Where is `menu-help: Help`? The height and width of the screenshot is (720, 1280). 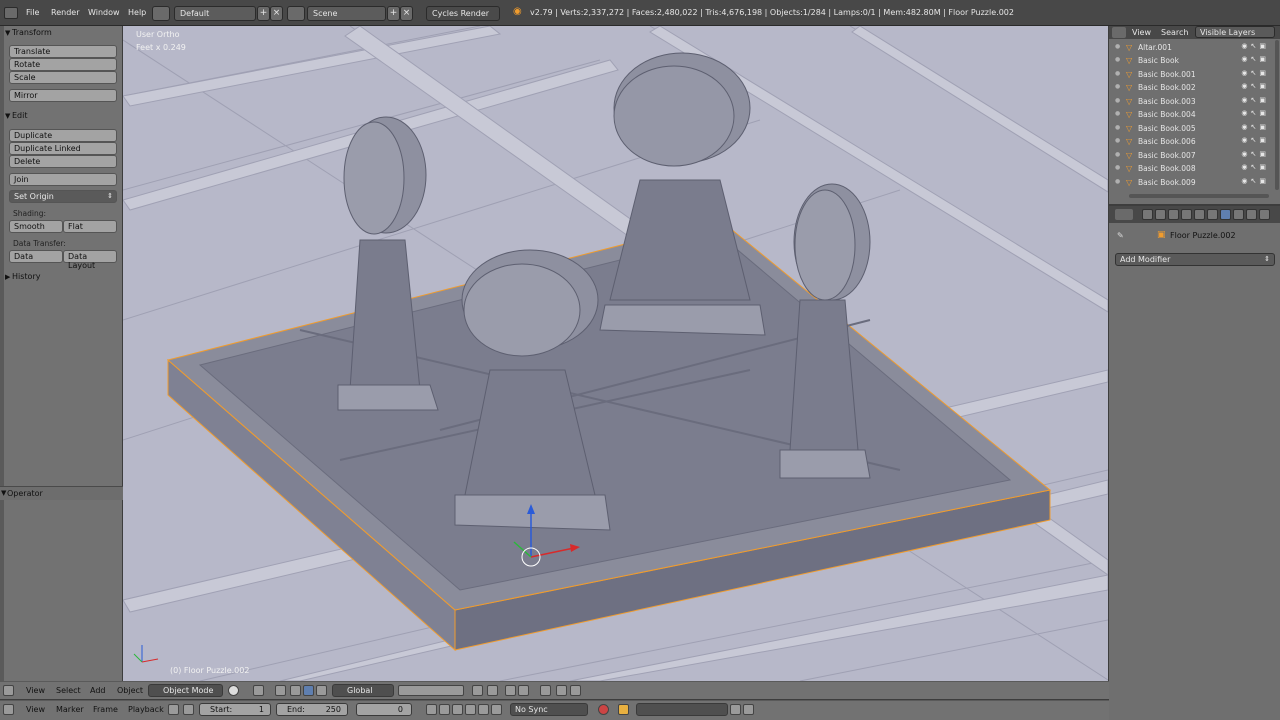 menu-help: Help is located at coordinates (137, 12).